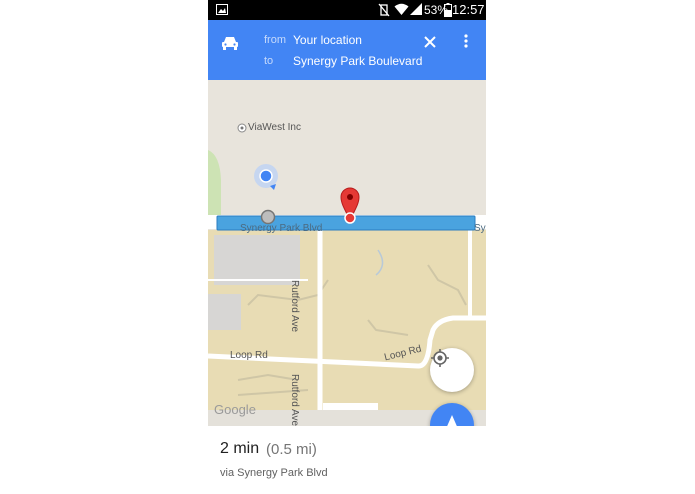 Image resolution: width=695 pixels, height=494 pixels. Describe the element at coordinates (480, 228) in the screenshot. I see `road-label-synergy-edge: Sy` at that location.